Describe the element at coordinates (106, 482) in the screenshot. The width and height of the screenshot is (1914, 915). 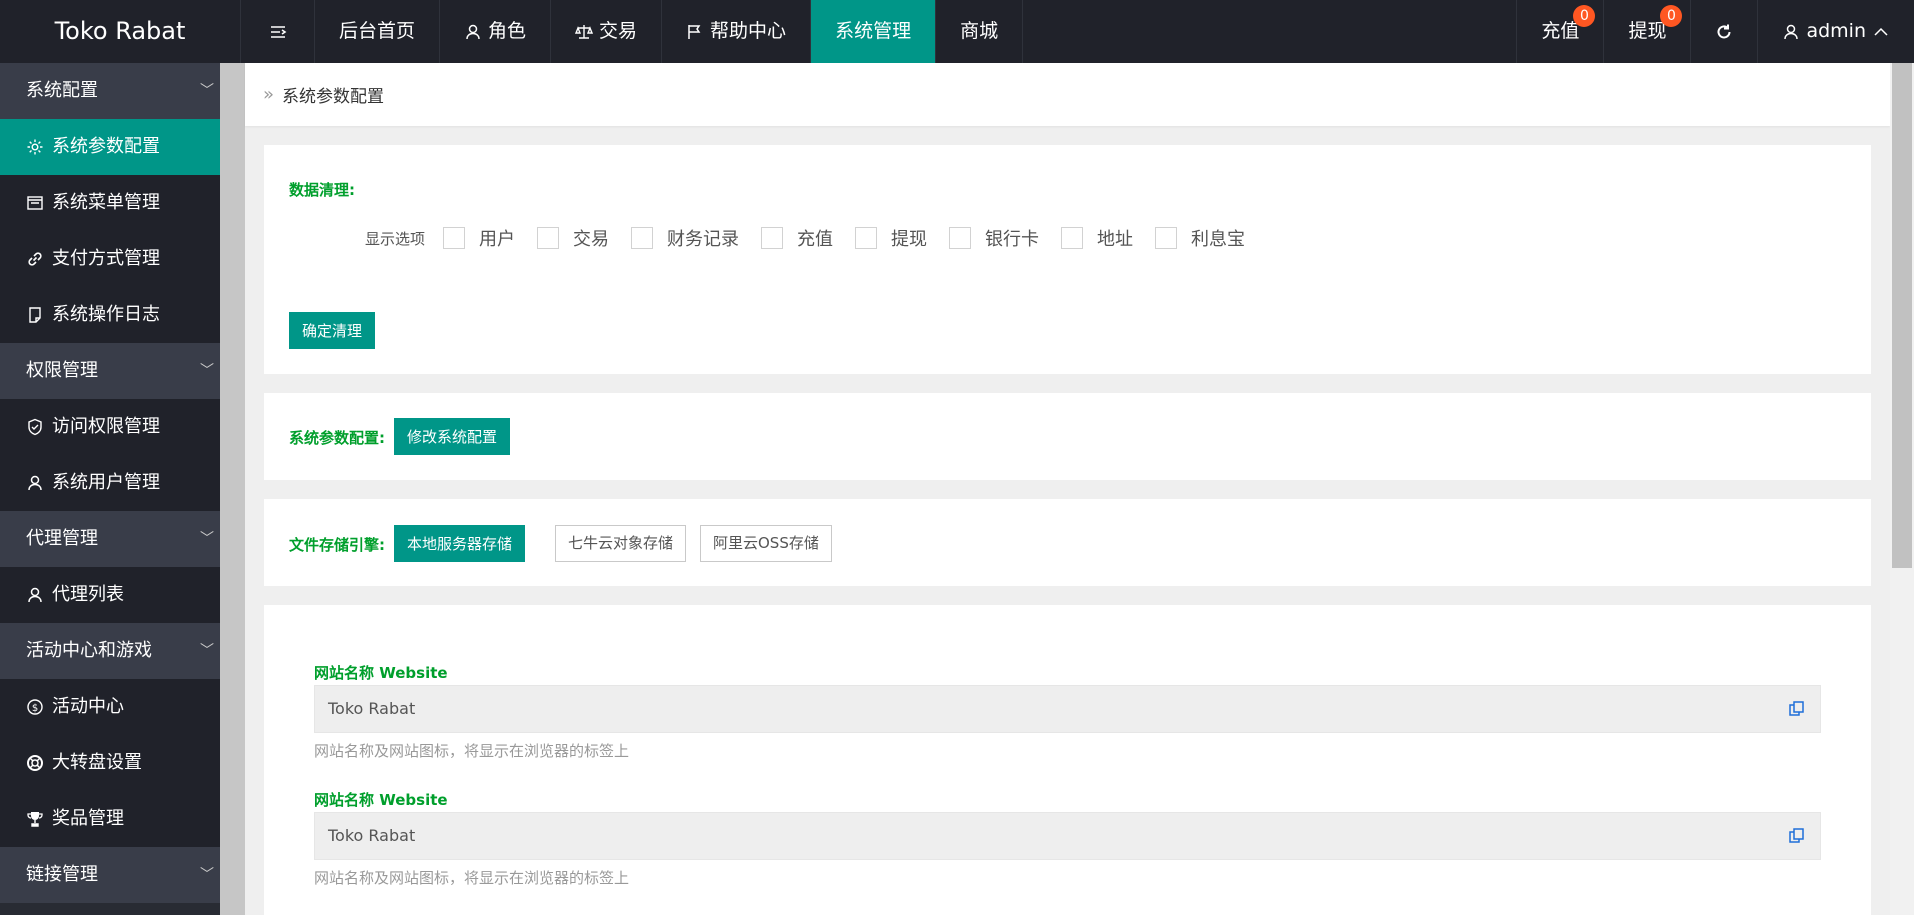
I see `sidebar-item-label: 系统用户管理` at that location.